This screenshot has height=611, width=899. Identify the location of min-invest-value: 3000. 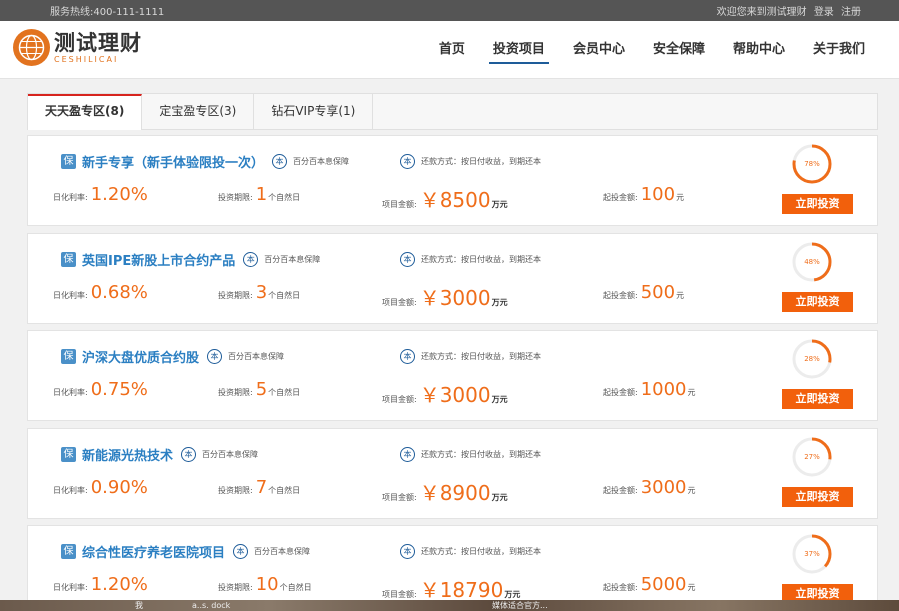
(663, 487).